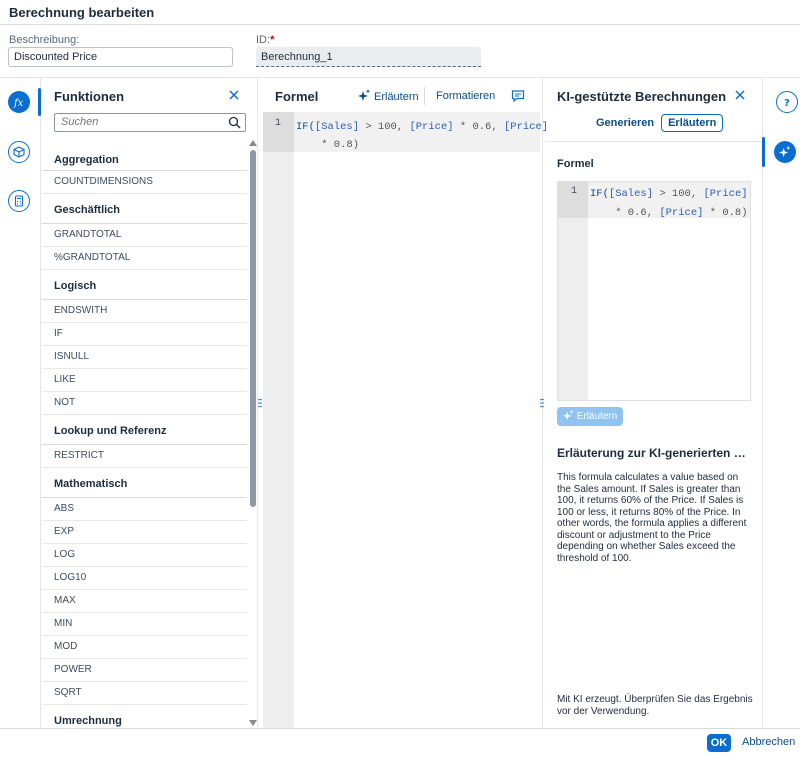 The height and width of the screenshot is (757, 800). What do you see at coordinates (400, 742) in the screenshot?
I see `dialog-footer: OK Abbrechen` at bounding box center [400, 742].